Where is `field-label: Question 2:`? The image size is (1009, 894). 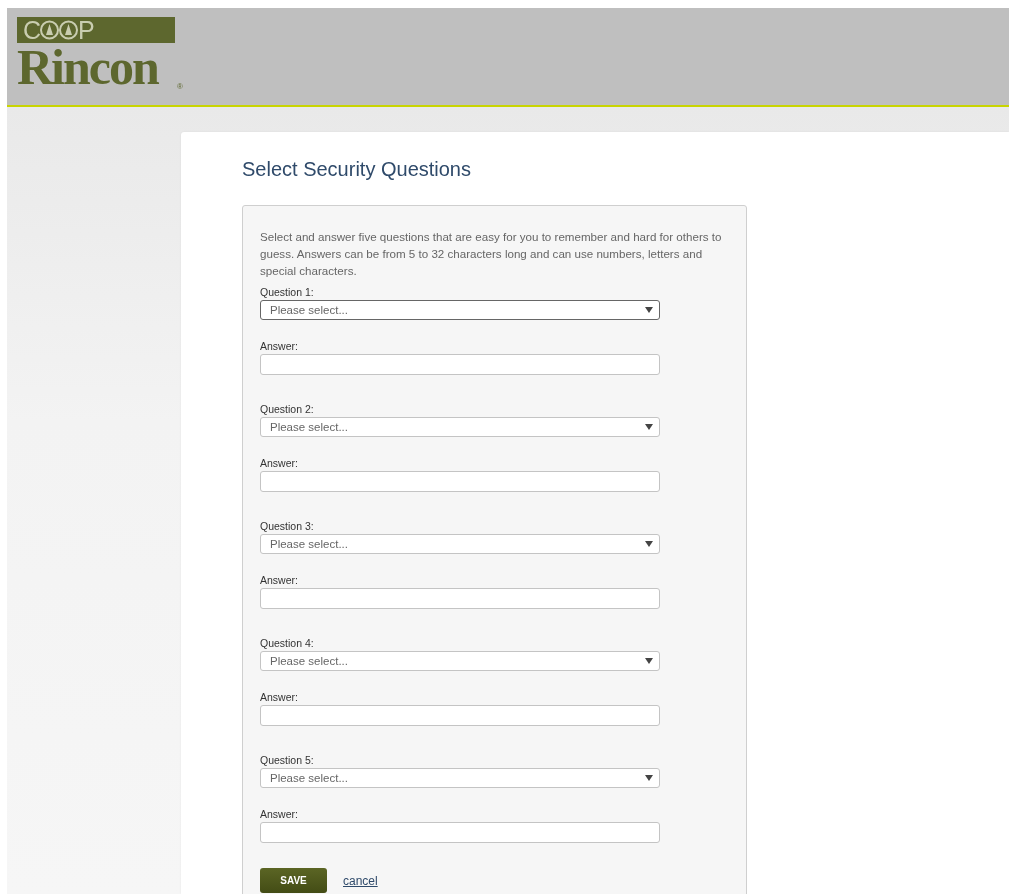
field-label: Question 2: is located at coordinates (287, 409).